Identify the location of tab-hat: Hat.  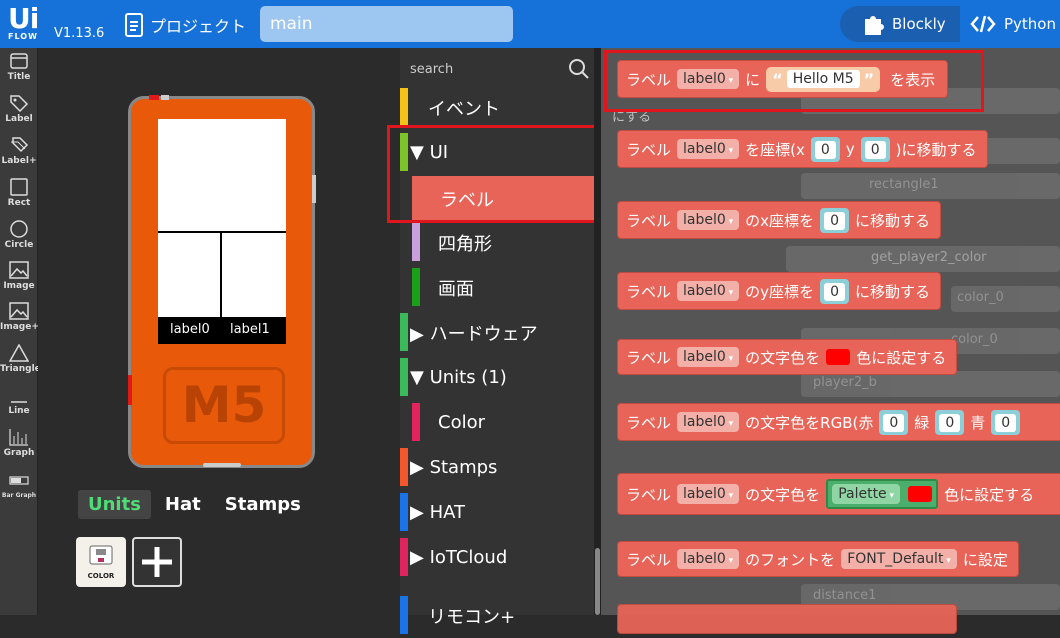
(183, 504).